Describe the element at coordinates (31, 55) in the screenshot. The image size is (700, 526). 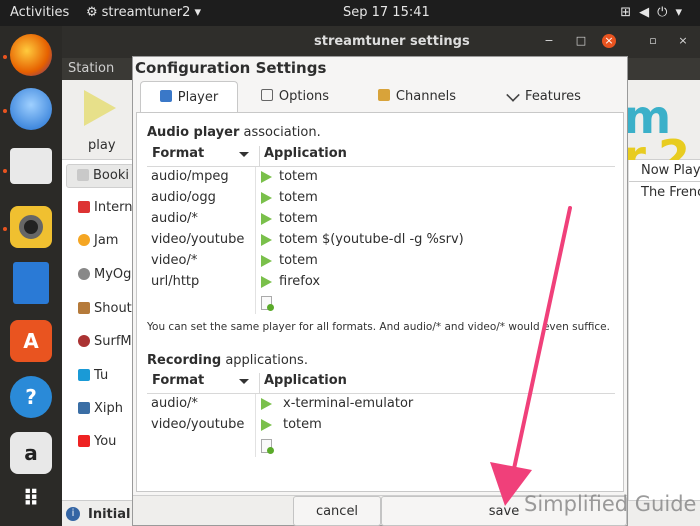
I see `firefox-icon` at that location.